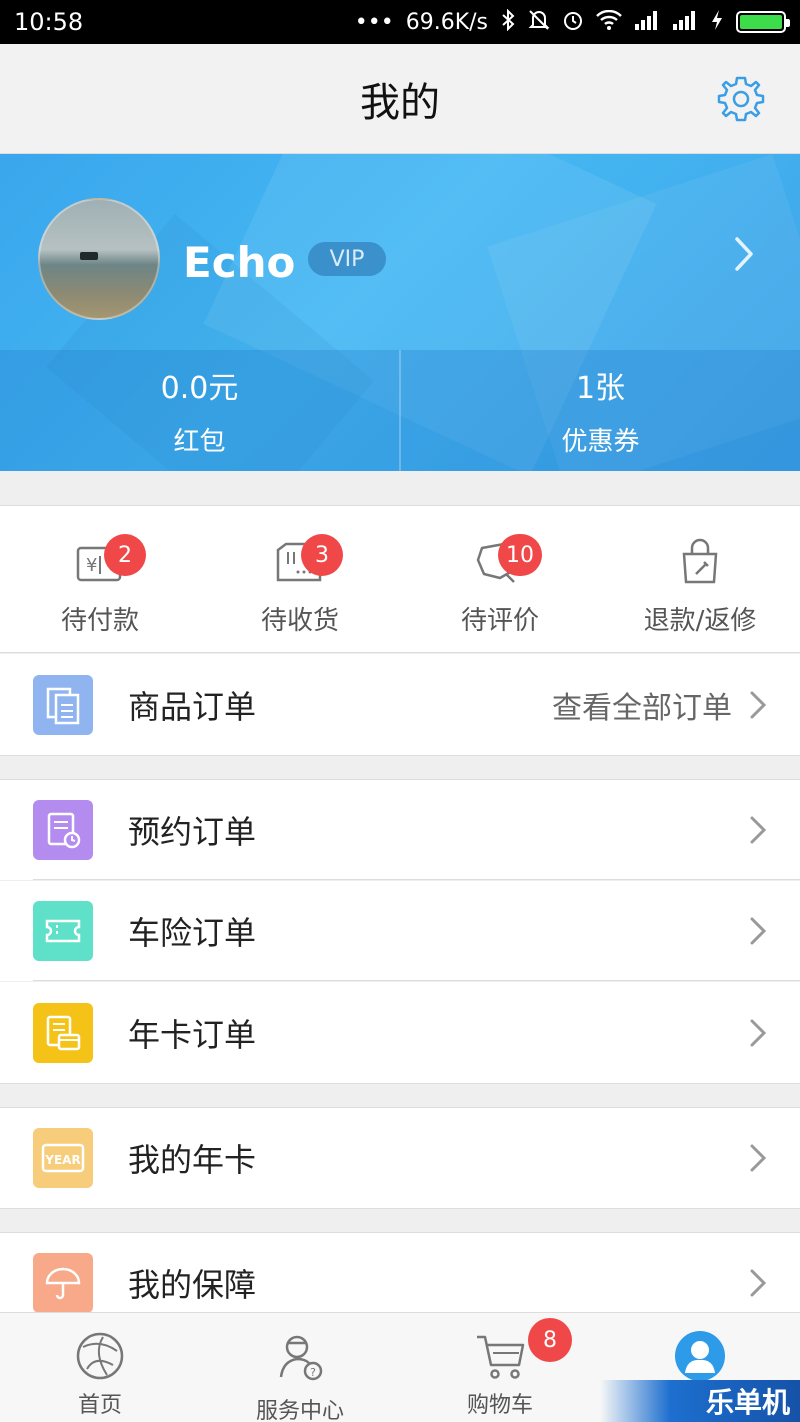 This screenshot has width=800, height=1422. Describe the element at coordinates (539, 22) in the screenshot. I see `mute-bell-icon` at that location.